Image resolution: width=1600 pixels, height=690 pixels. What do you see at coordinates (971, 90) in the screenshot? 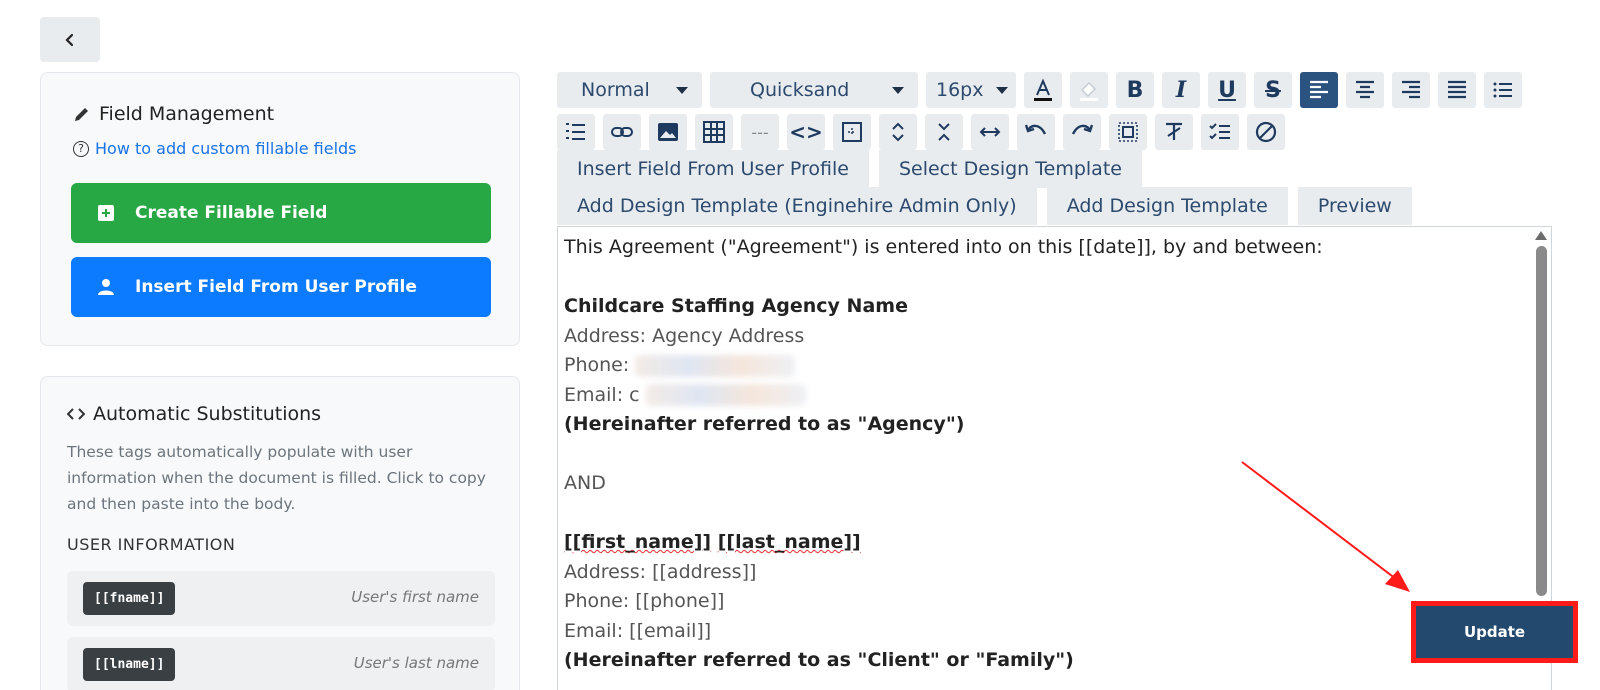
I see `size-select: 16px` at bounding box center [971, 90].